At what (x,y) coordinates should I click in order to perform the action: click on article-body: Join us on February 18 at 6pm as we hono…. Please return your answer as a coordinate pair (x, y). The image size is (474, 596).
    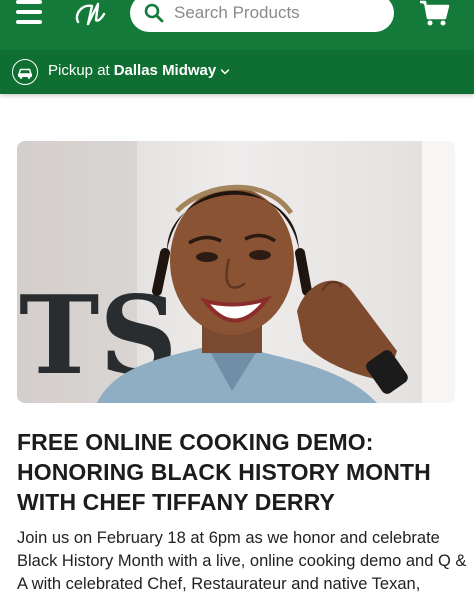
    Looking at the image, I should click on (242, 561).